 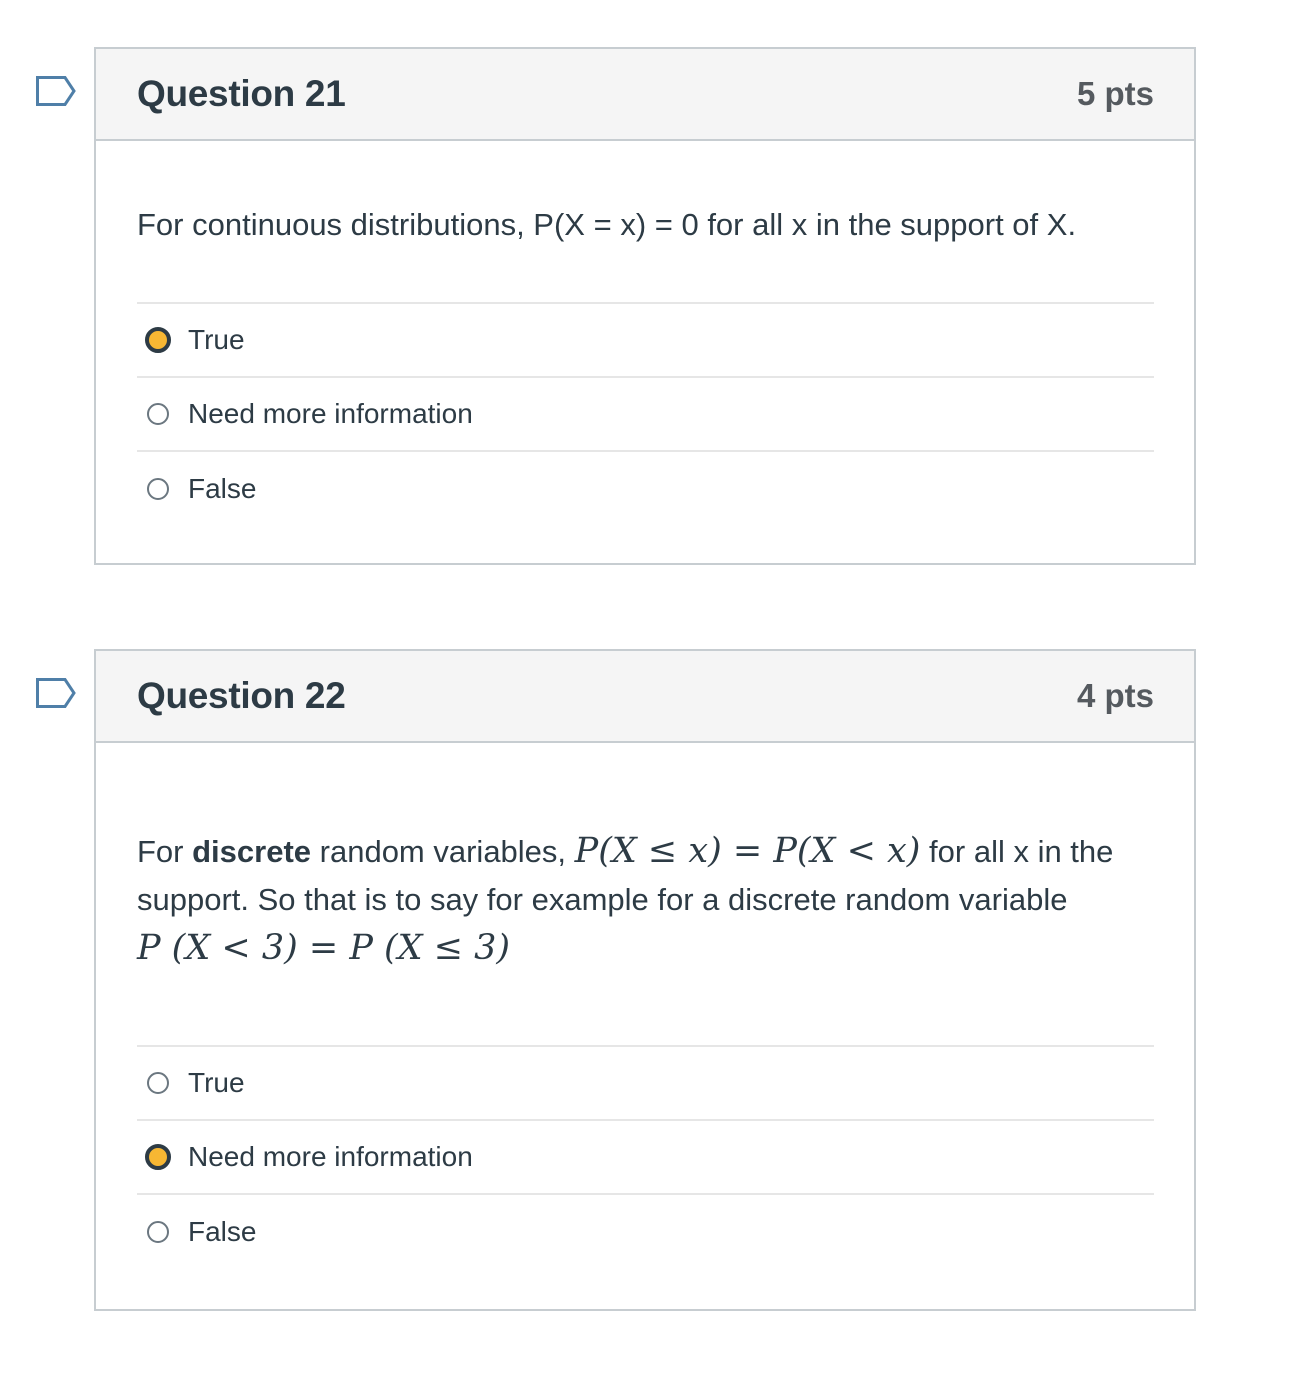 What do you see at coordinates (645, 697) in the screenshot?
I see `question-header: Question 22 4 pts` at bounding box center [645, 697].